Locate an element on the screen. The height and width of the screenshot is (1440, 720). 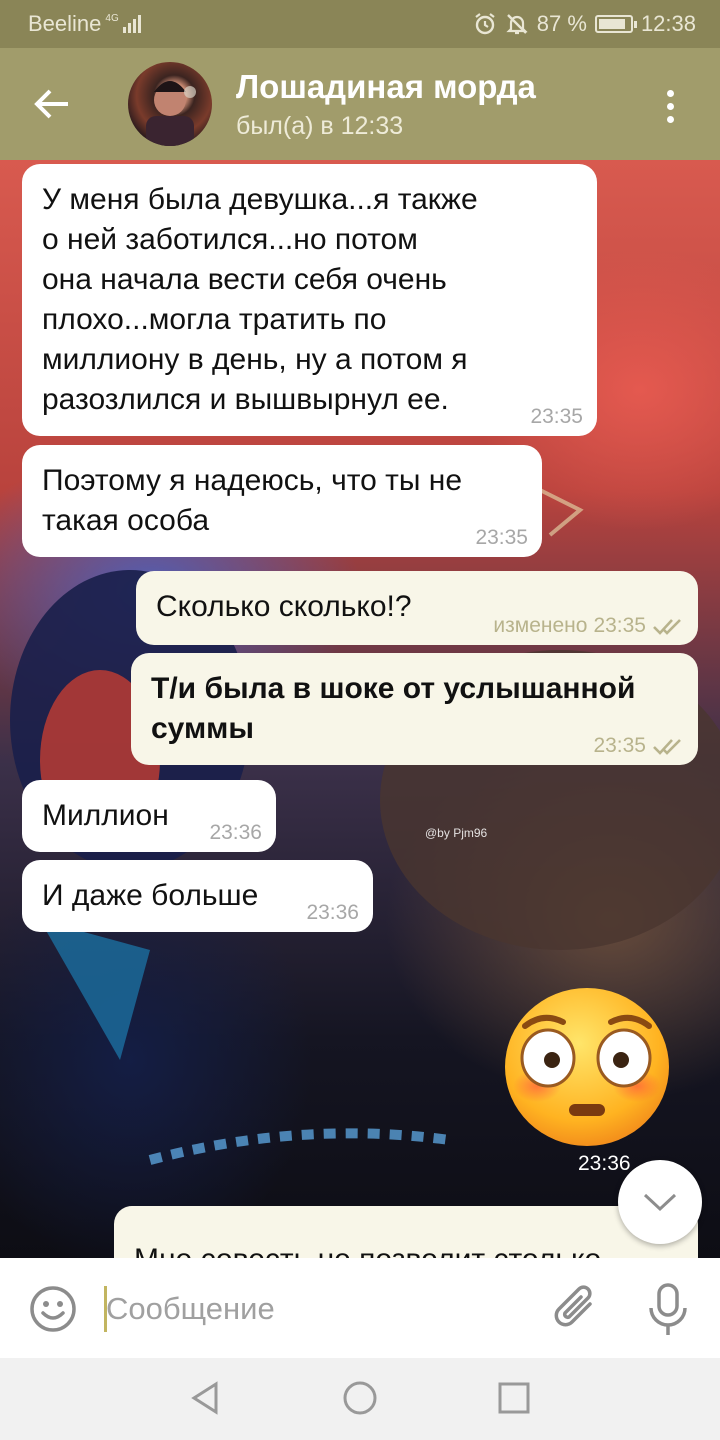
status-icons: 87 % 12:38 is located at coordinates (584, 24).